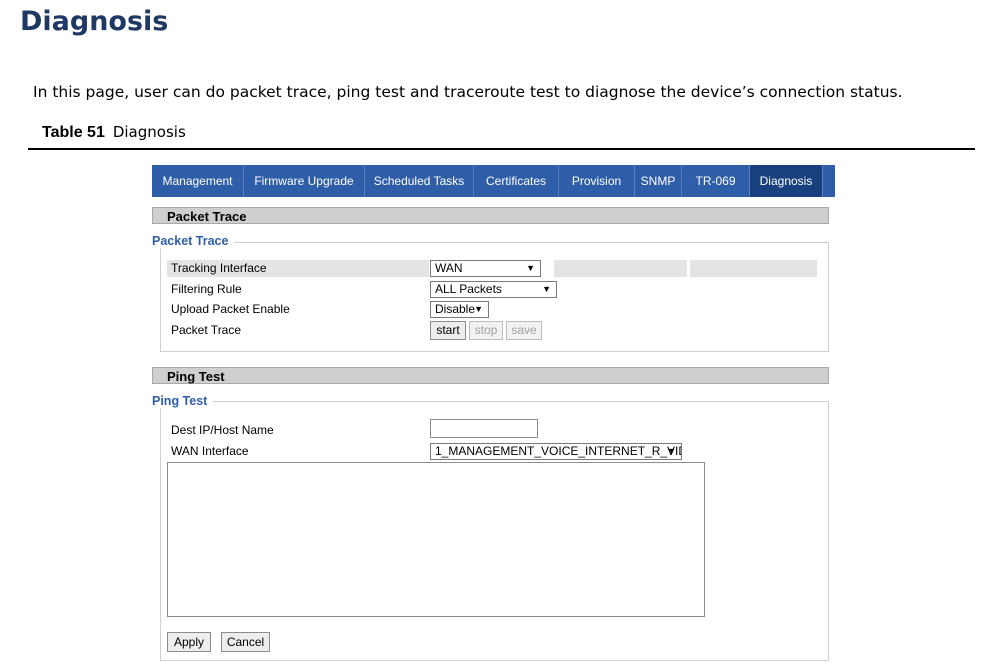 The height and width of the screenshot is (669, 990). I want to click on table-caption: Table 51 Diagnosis, so click(114, 132).